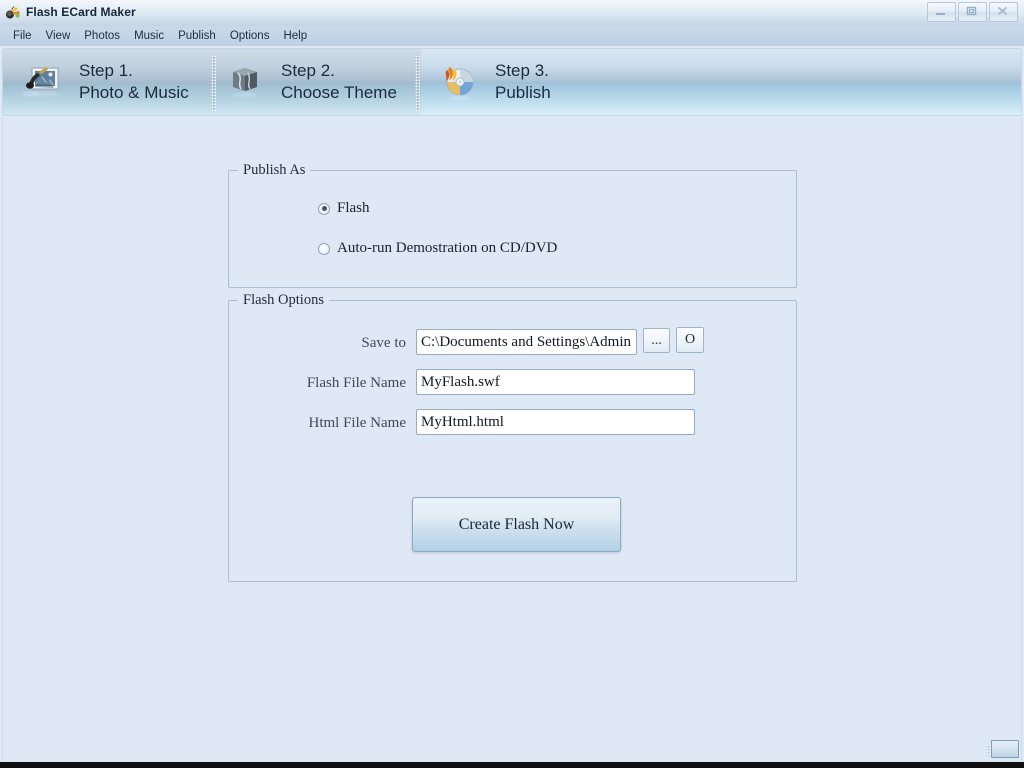 Image resolution: width=1024 pixels, height=768 pixels. Describe the element at coordinates (356, 383) in the screenshot. I see `flash-file-name-label: Flash File Name` at that location.